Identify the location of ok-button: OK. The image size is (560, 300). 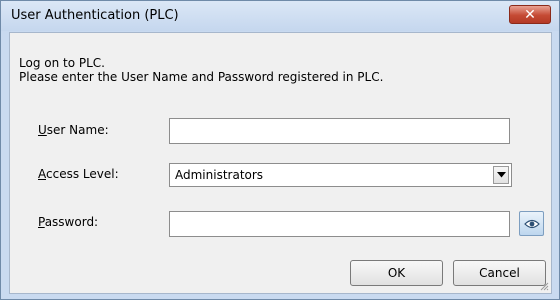
(396, 273).